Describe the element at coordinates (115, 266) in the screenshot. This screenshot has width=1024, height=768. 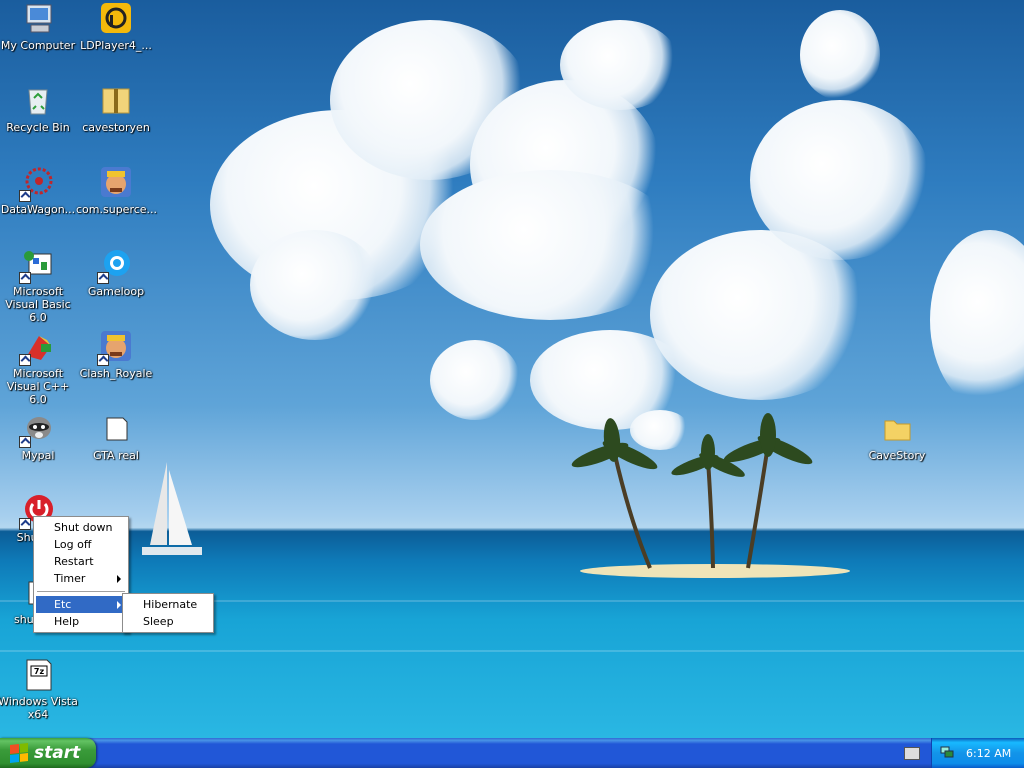
I see `gameloop-icon` at that location.